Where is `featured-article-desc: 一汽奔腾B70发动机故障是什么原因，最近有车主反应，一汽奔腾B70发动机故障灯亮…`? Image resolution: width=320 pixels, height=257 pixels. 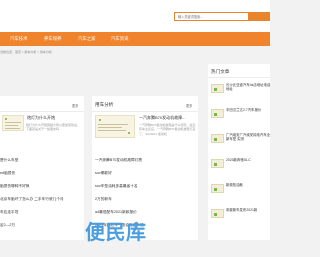 featured-article-desc: 一汽奔腾B70发动机故障是什么原因，最近有车主反应，一汽奔腾B70发动机故障灯亮… is located at coordinates (167, 129).